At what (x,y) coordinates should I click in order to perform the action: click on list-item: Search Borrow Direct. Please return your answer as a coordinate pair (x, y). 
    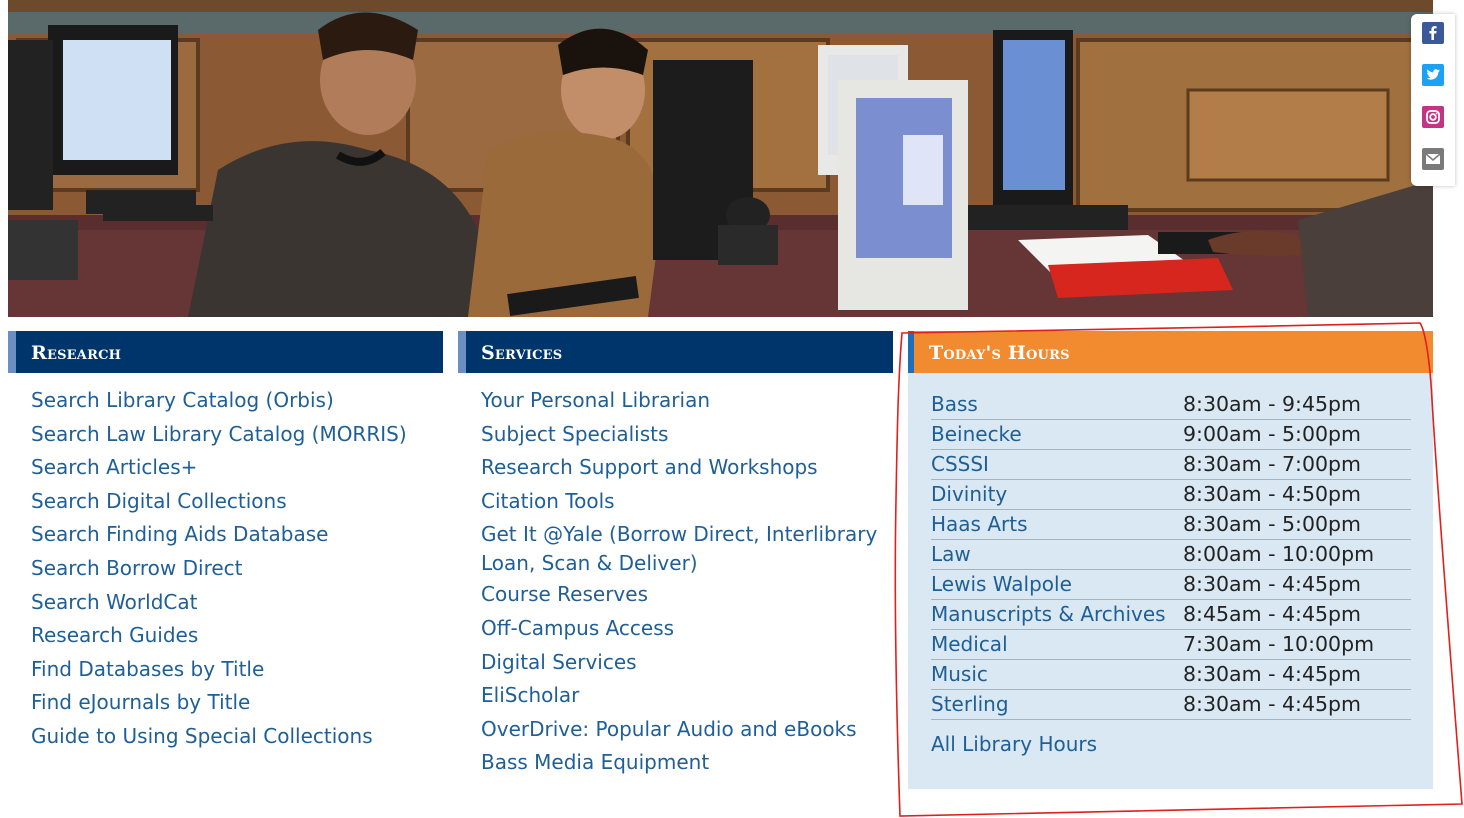
    Looking at the image, I should click on (237, 568).